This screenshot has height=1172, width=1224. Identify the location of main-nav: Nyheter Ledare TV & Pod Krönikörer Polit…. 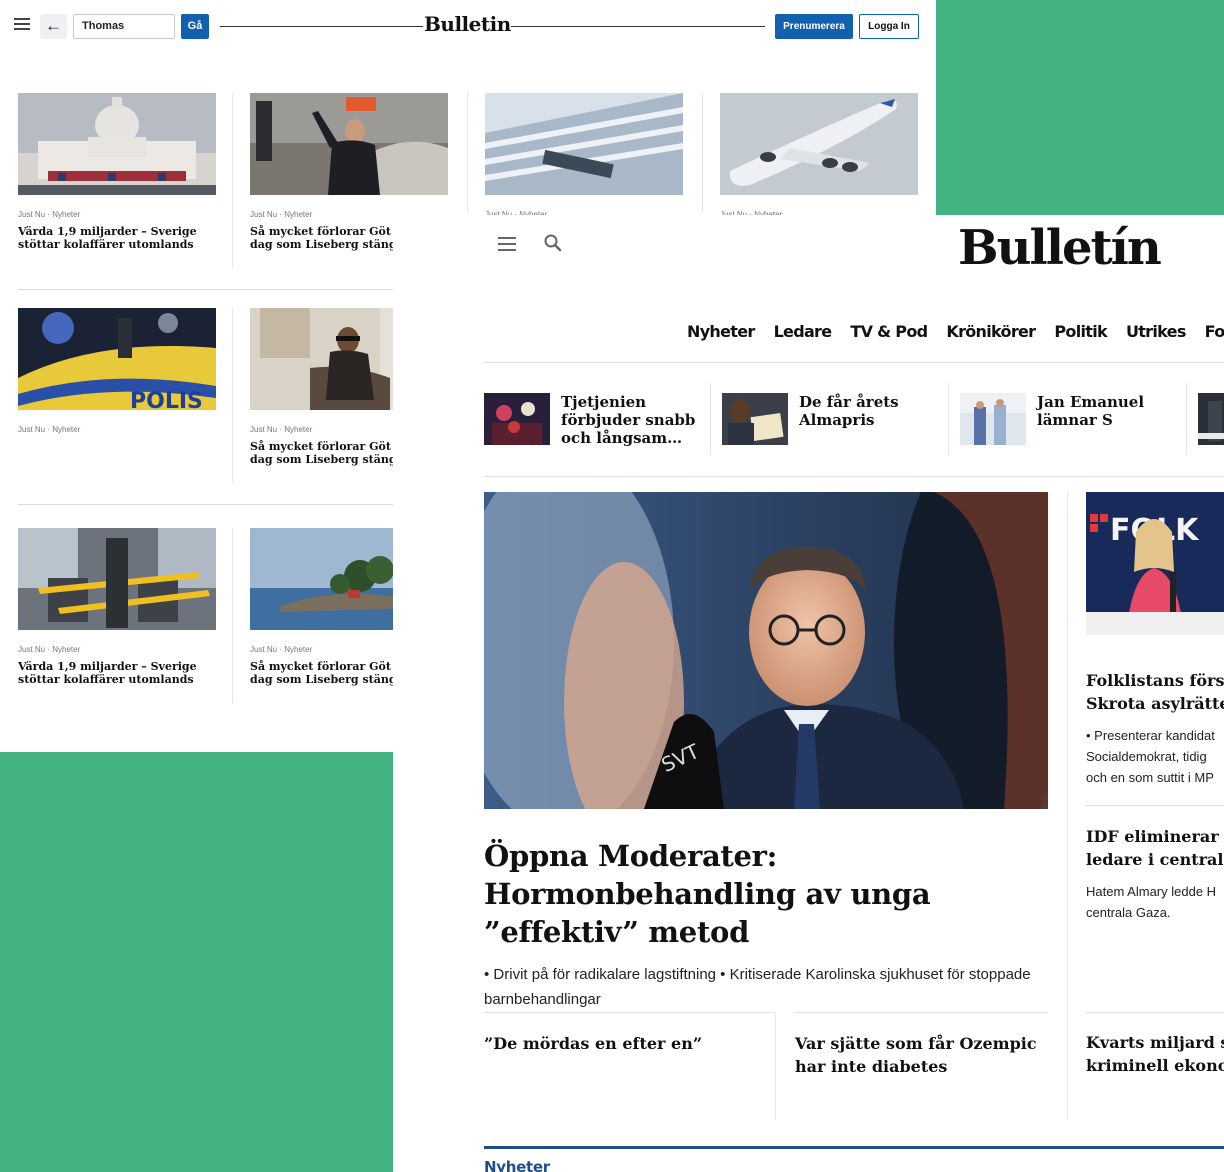
(955, 331).